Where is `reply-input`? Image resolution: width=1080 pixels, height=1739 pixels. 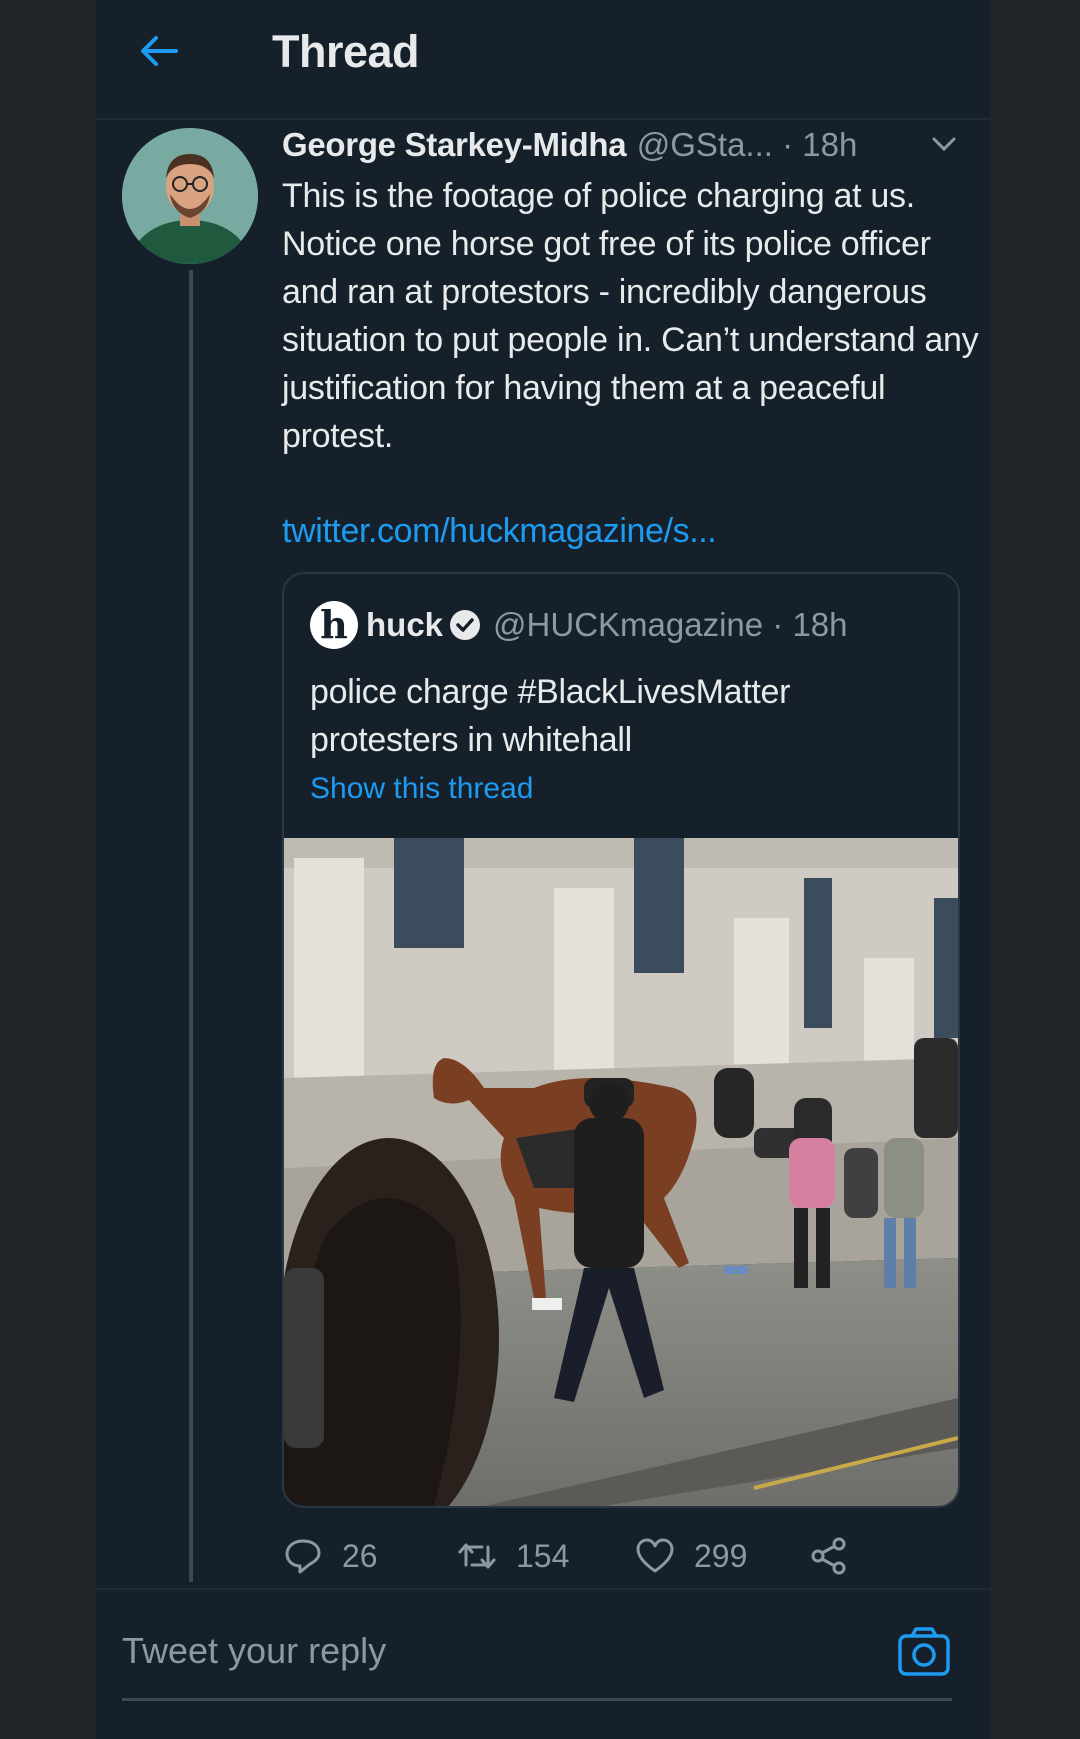 reply-input is located at coordinates (452, 1651).